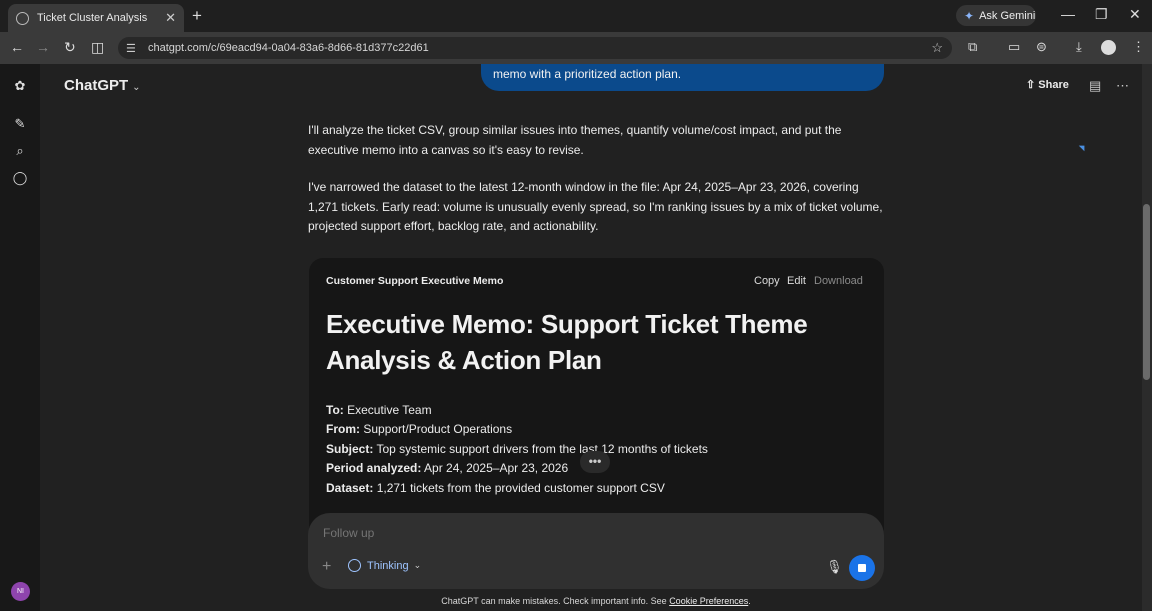 The image size is (1152, 611). Describe the element at coordinates (97, 47) in the screenshot. I see `split-view-icon: ◫` at that location.